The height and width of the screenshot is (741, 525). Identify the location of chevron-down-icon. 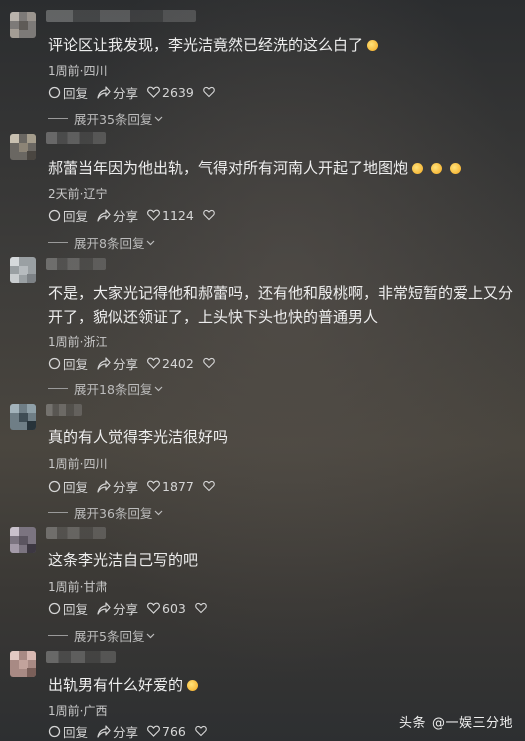
(158, 388).